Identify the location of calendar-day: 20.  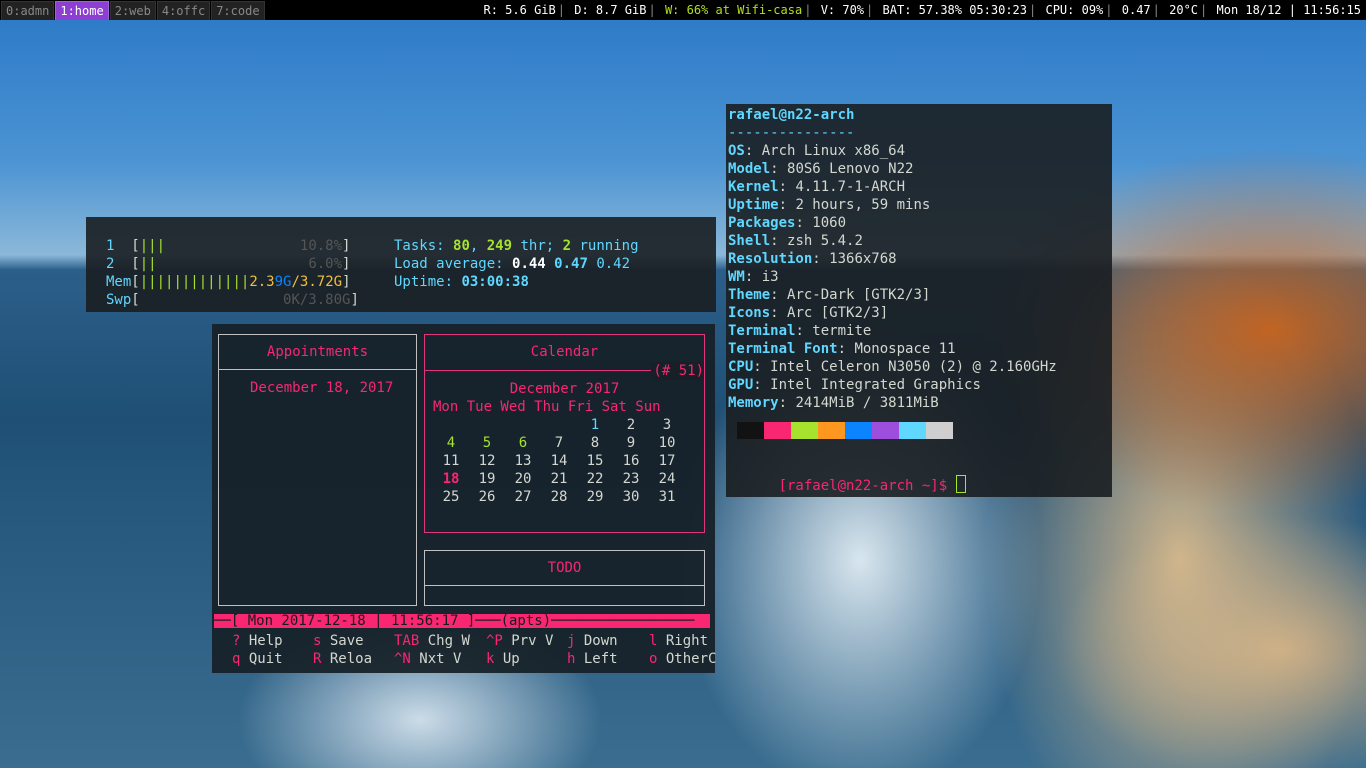
(523, 479).